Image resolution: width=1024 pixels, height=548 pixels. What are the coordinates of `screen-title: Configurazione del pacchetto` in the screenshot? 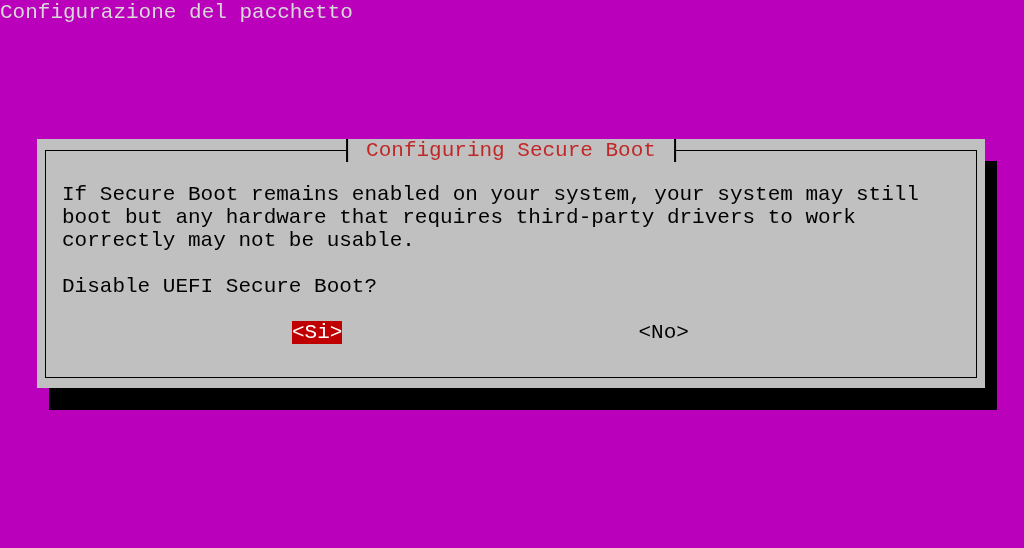 It's located at (176, 12).